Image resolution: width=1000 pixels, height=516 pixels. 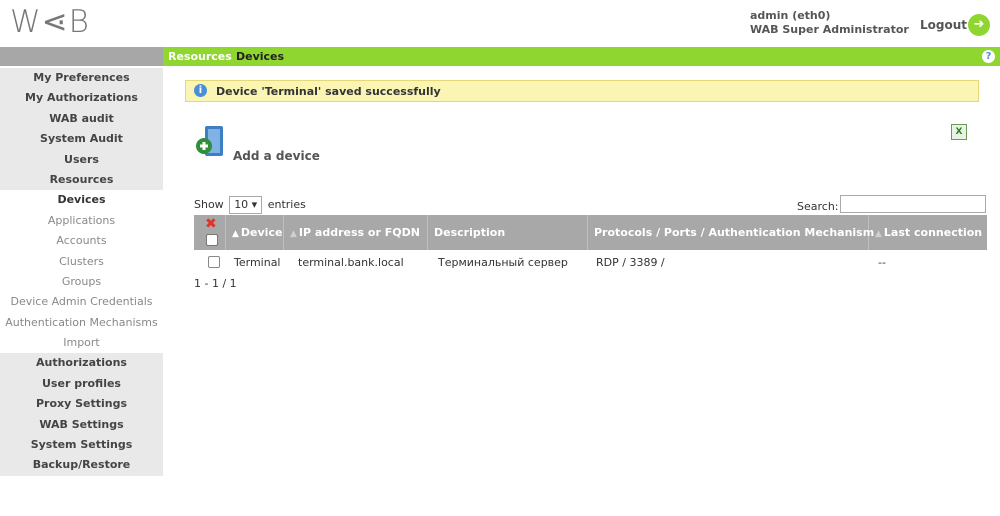 What do you see at coordinates (81, 78) in the screenshot?
I see `sidebar-item-my-preferences: My Preferences` at bounding box center [81, 78].